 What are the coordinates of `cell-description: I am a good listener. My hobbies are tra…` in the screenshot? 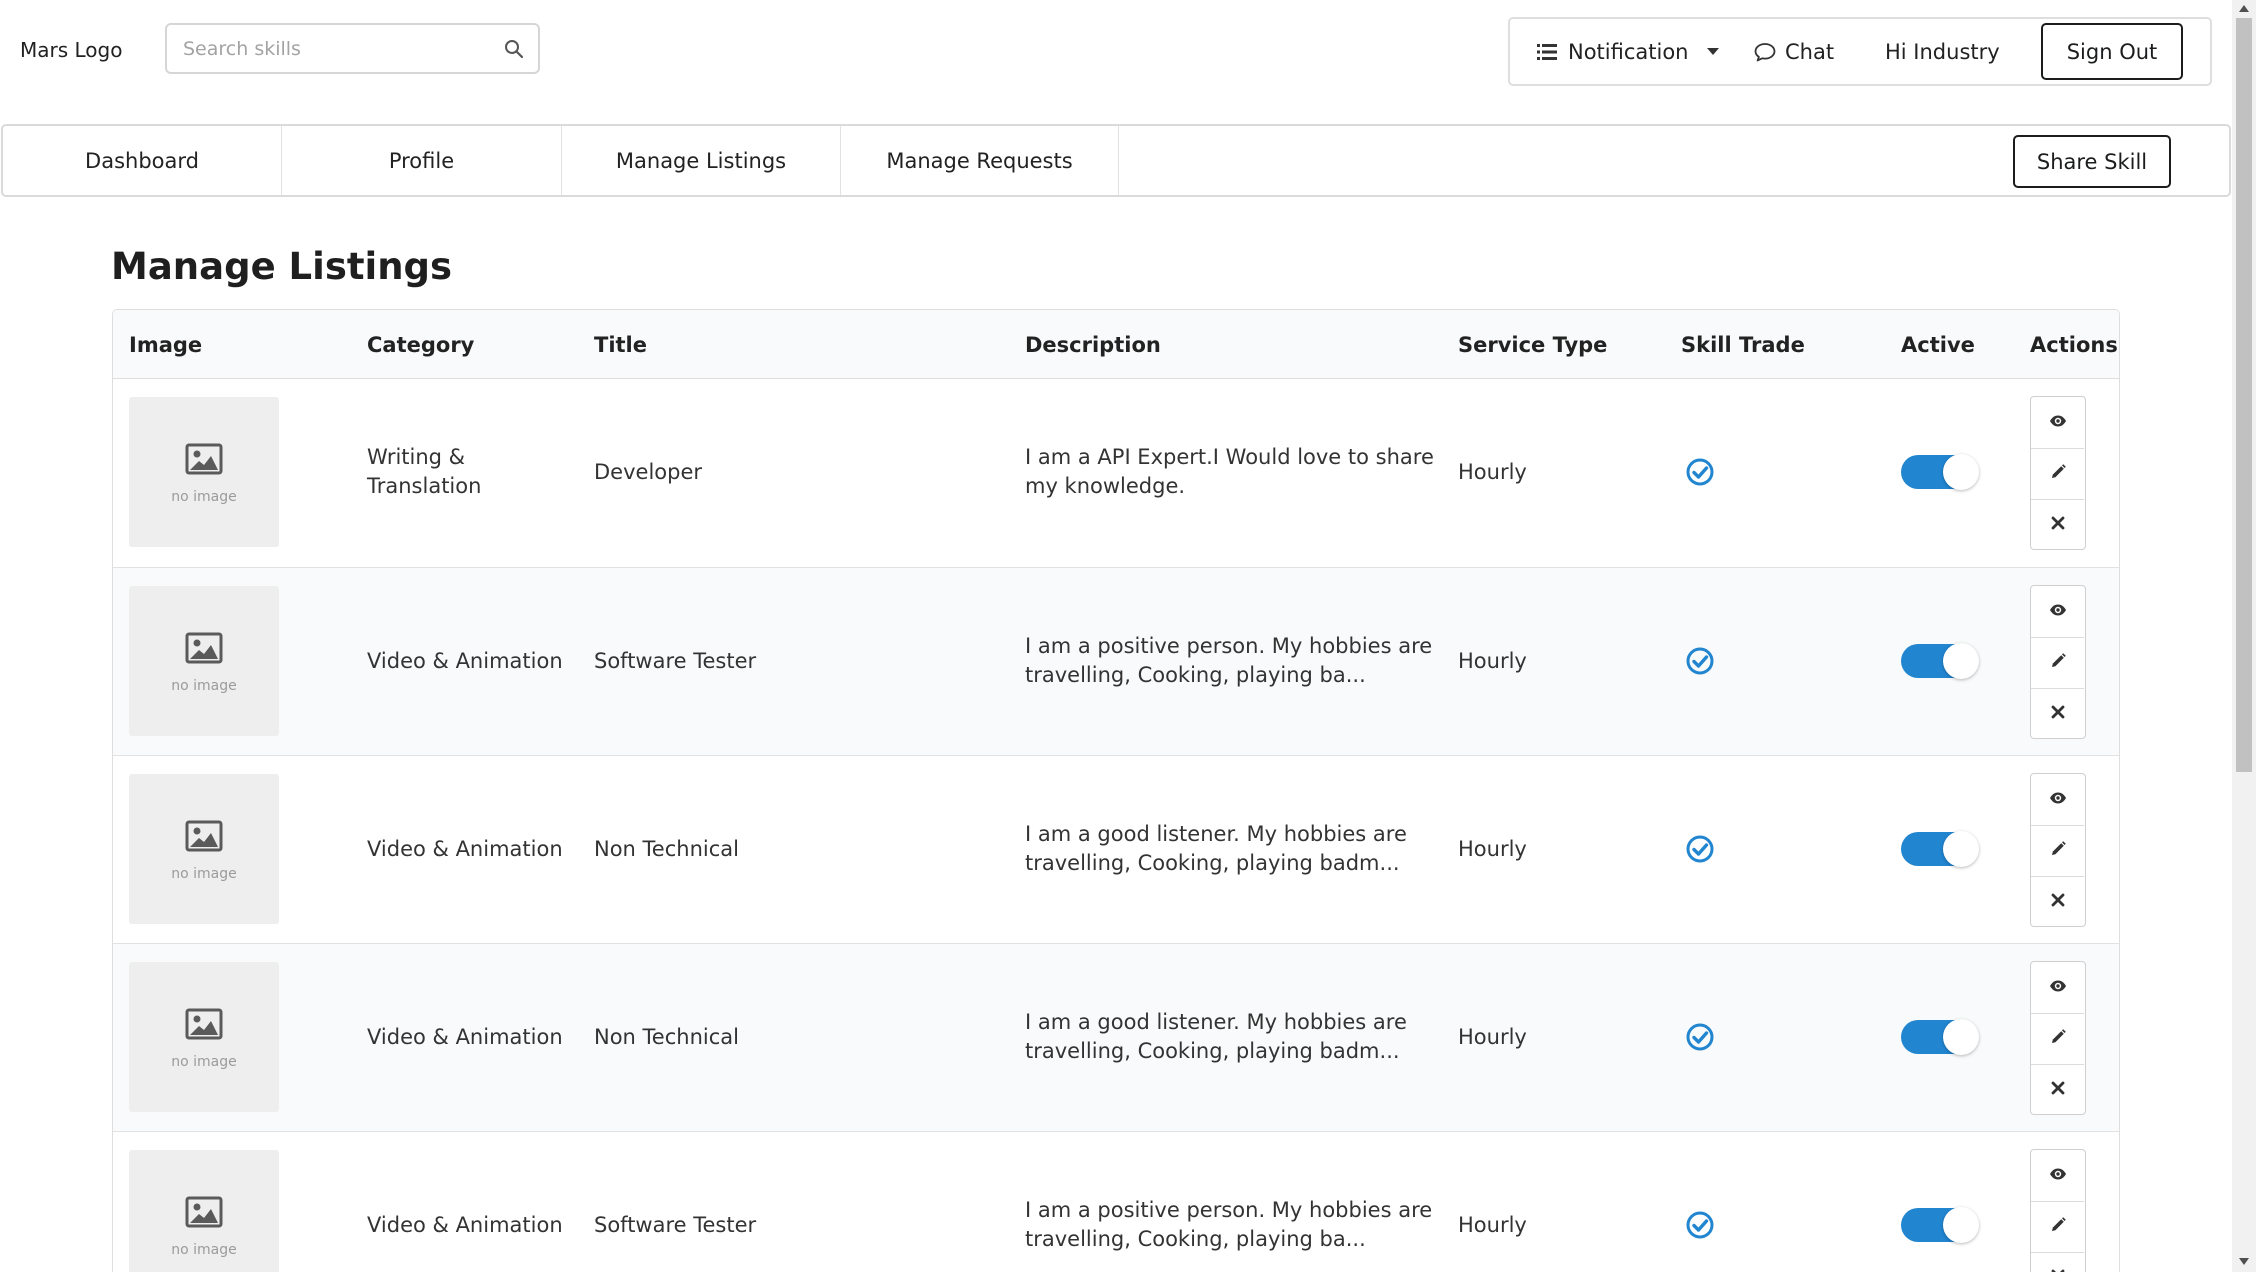 It's located at (1216, 848).